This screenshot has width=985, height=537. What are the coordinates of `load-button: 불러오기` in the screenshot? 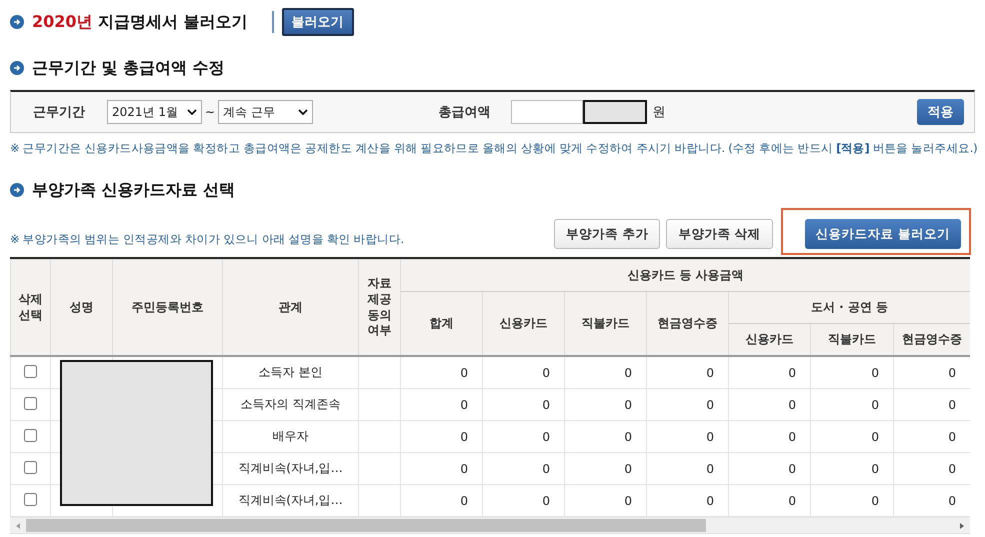 It's located at (318, 22).